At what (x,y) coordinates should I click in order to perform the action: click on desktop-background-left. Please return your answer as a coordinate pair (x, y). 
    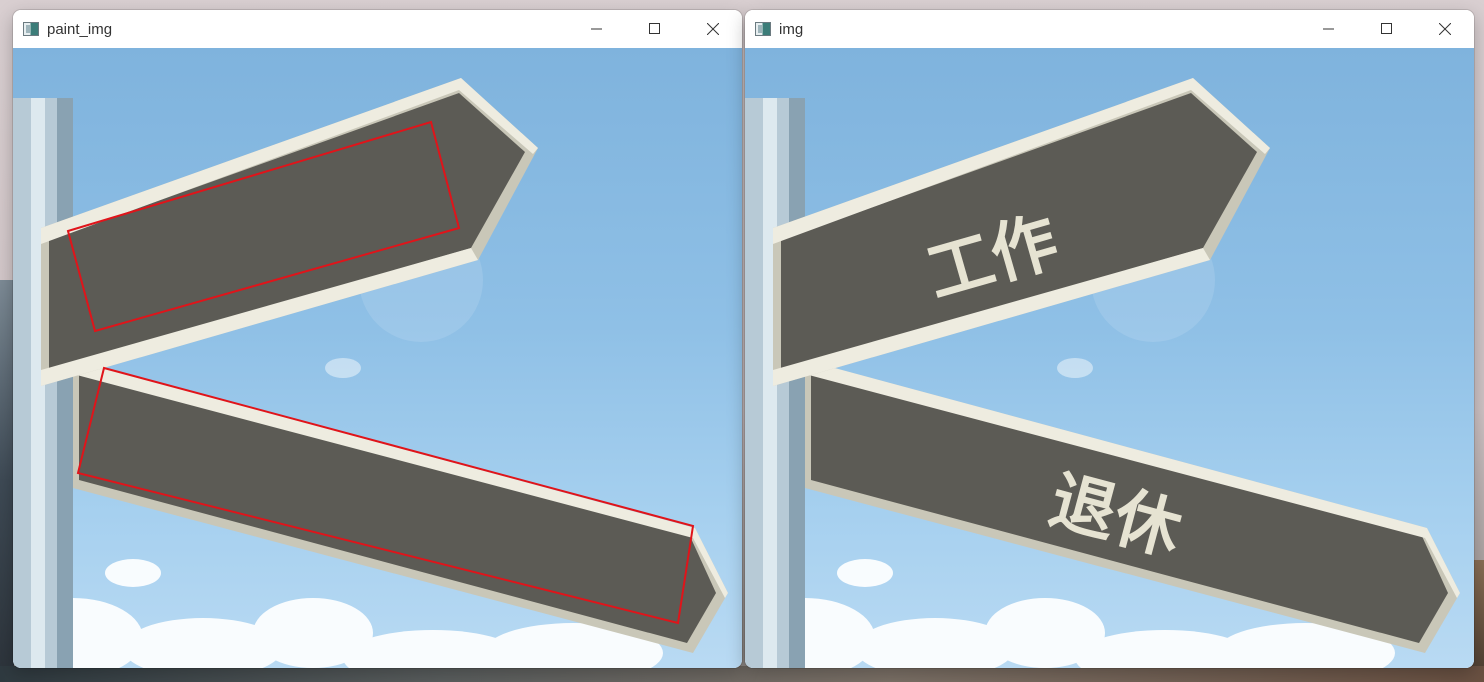
    Looking at the image, I should click on (7, 481).